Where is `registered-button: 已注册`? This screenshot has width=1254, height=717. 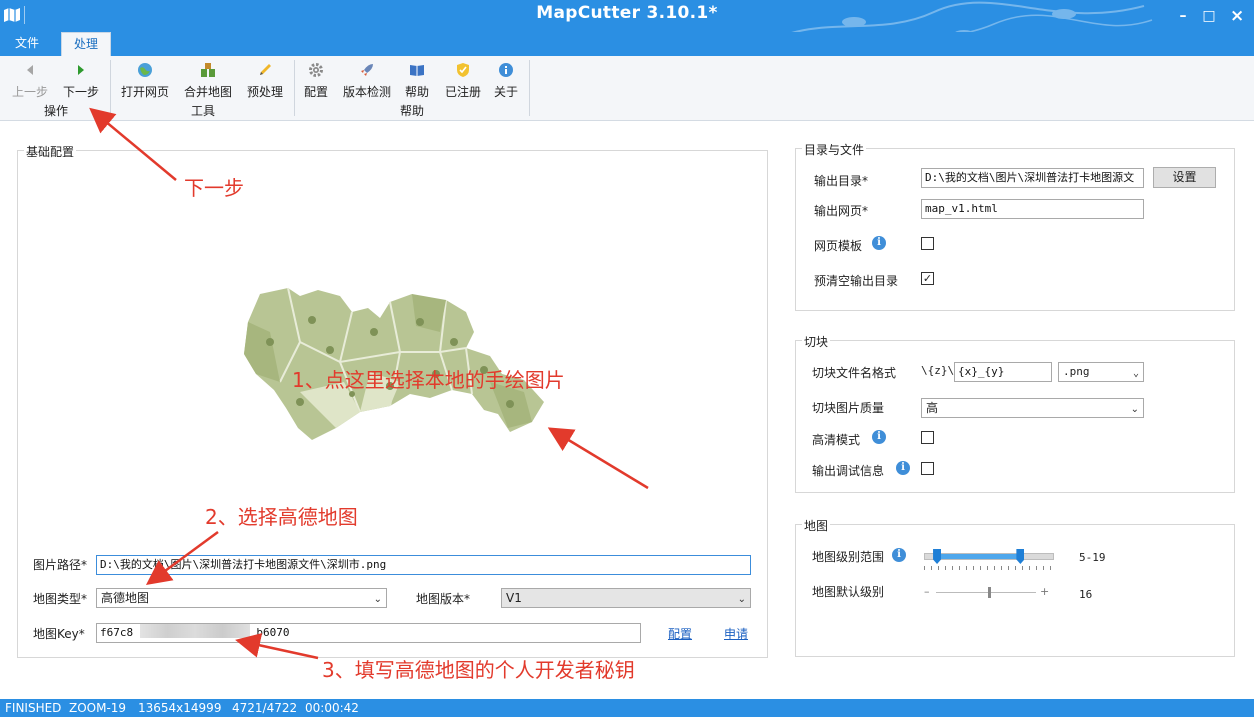 registered-button: 已注册 is located at coordinates (463, 81).